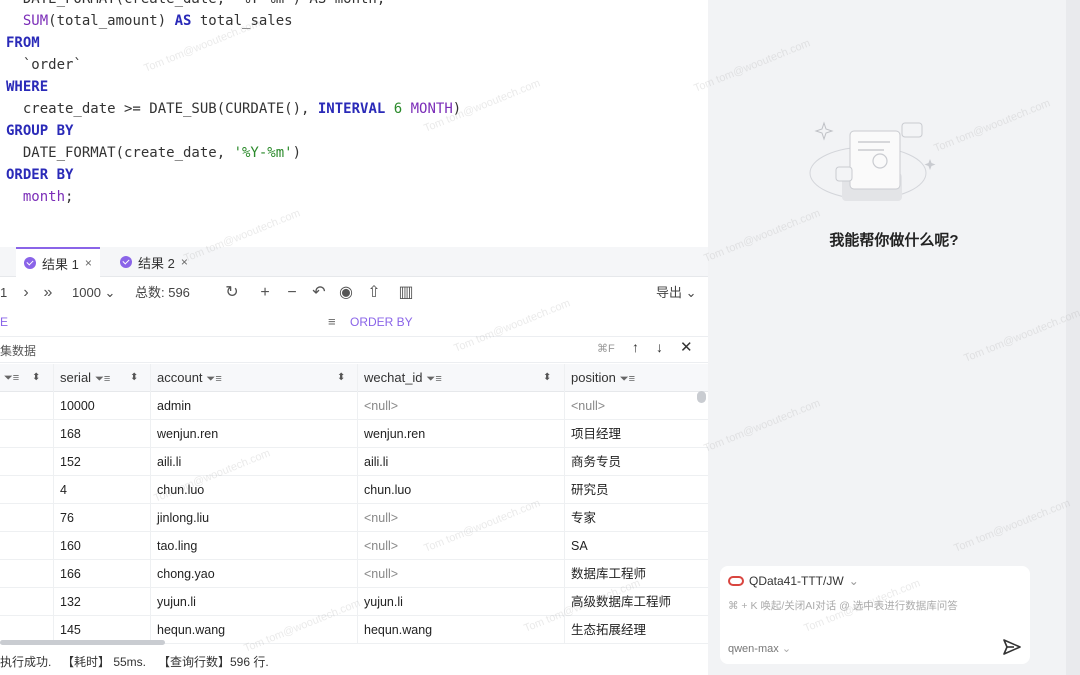  Describe the element at coordinates (77, 406) in the screenshot. I see `table-cell: 10000` at that location.